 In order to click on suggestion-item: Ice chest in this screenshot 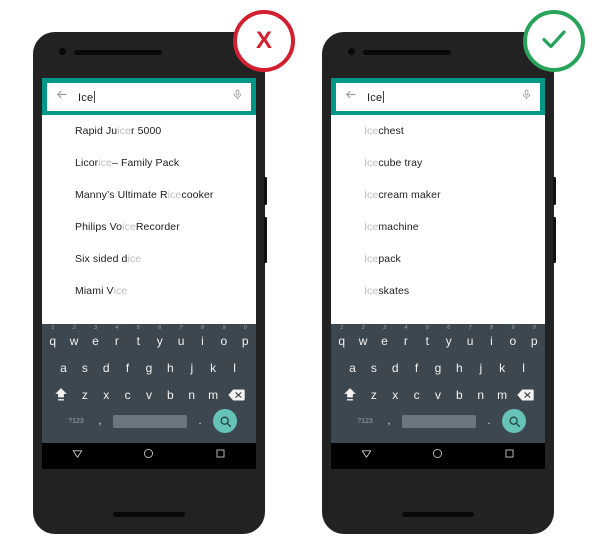, I will do `click(438, 131)`.